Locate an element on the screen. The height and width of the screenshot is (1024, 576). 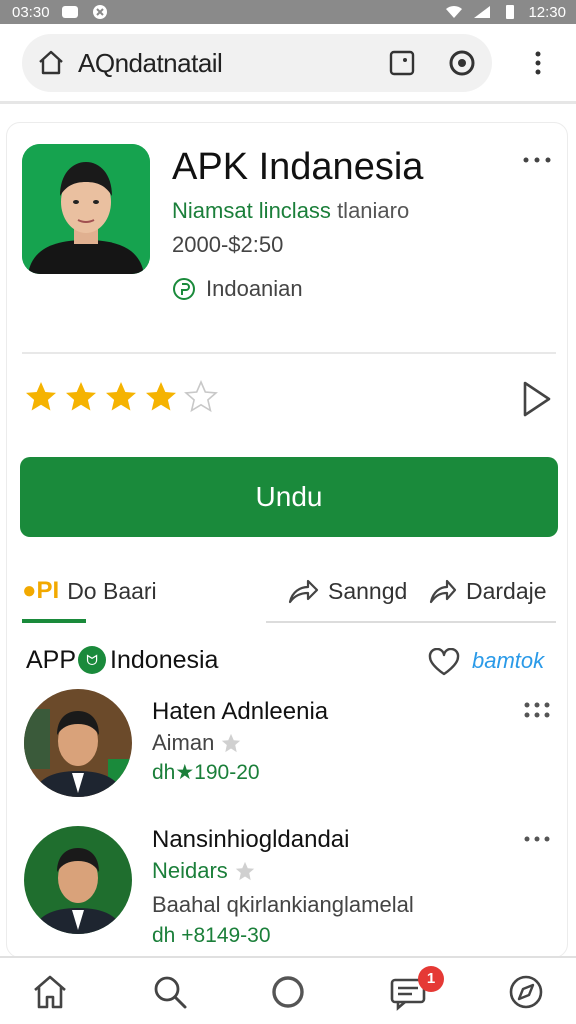
pi-logo-text: PI is located at coordinates (48, 590).